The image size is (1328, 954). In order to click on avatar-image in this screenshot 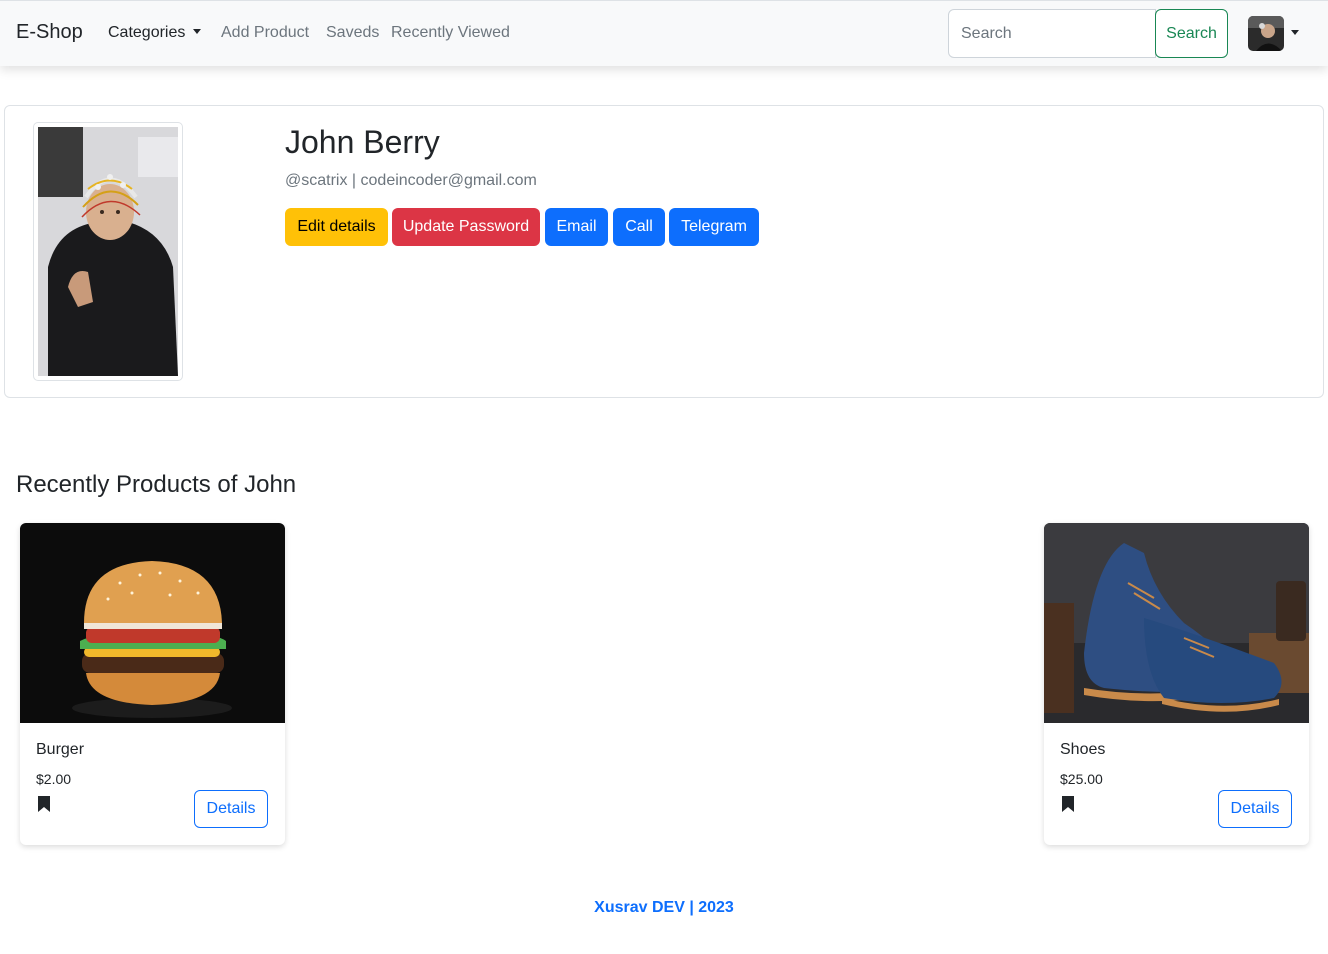, I will do `click(1266, 33)`.